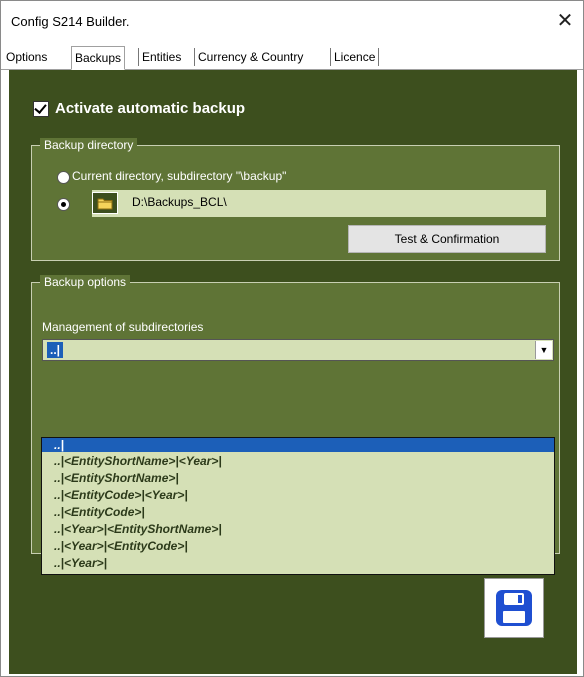 Image resolution: width=584 pixels, height=677 pixels. Describe the element at coordinates (355, 57) in the screenshot. I see `tab-licence: Licence` at that location.